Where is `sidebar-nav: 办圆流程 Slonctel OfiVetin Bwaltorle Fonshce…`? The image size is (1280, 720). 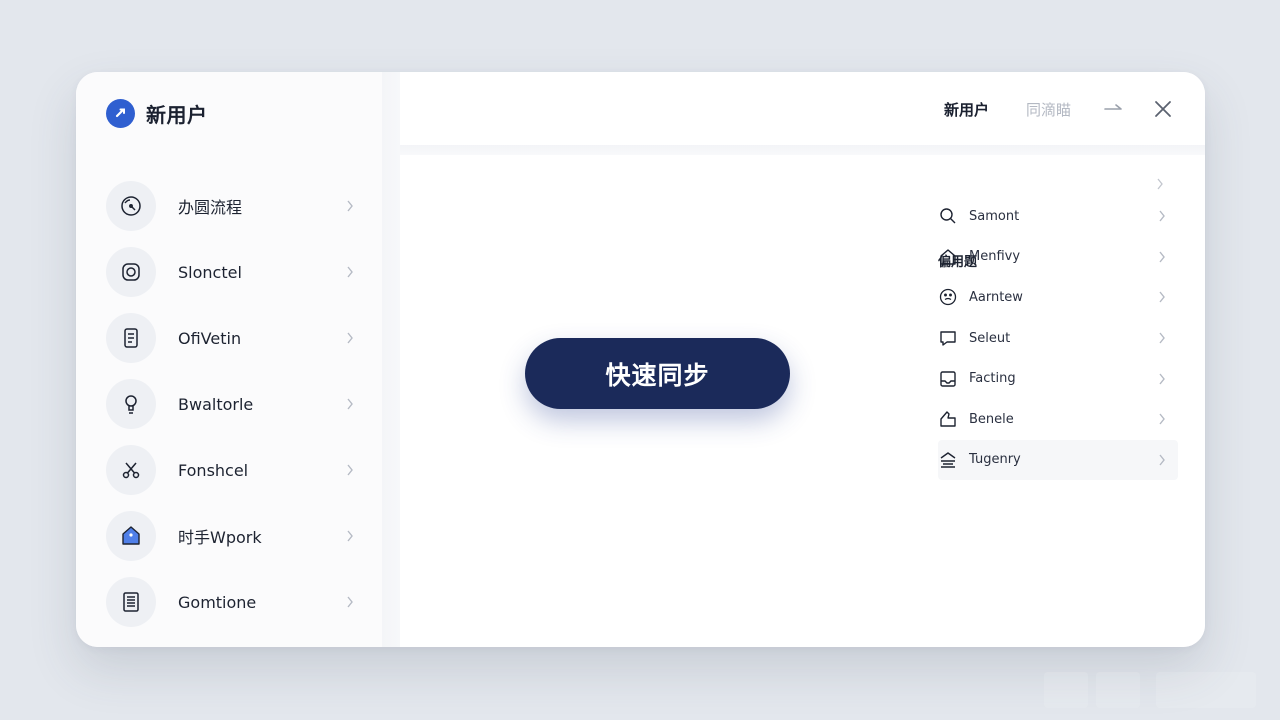 sidebar-nav: 办圆流程 Slonctel OfiVetin Bwaltorle Fonshce… is located at coordinates (236, 404).